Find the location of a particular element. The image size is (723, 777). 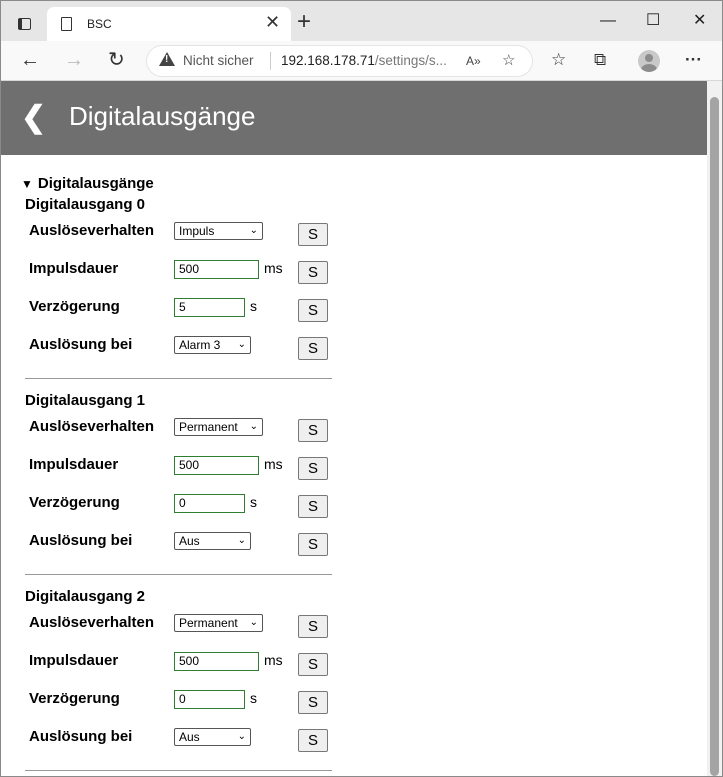

section-title: Digitalausgang 1 is located at coordinates (85, 400).